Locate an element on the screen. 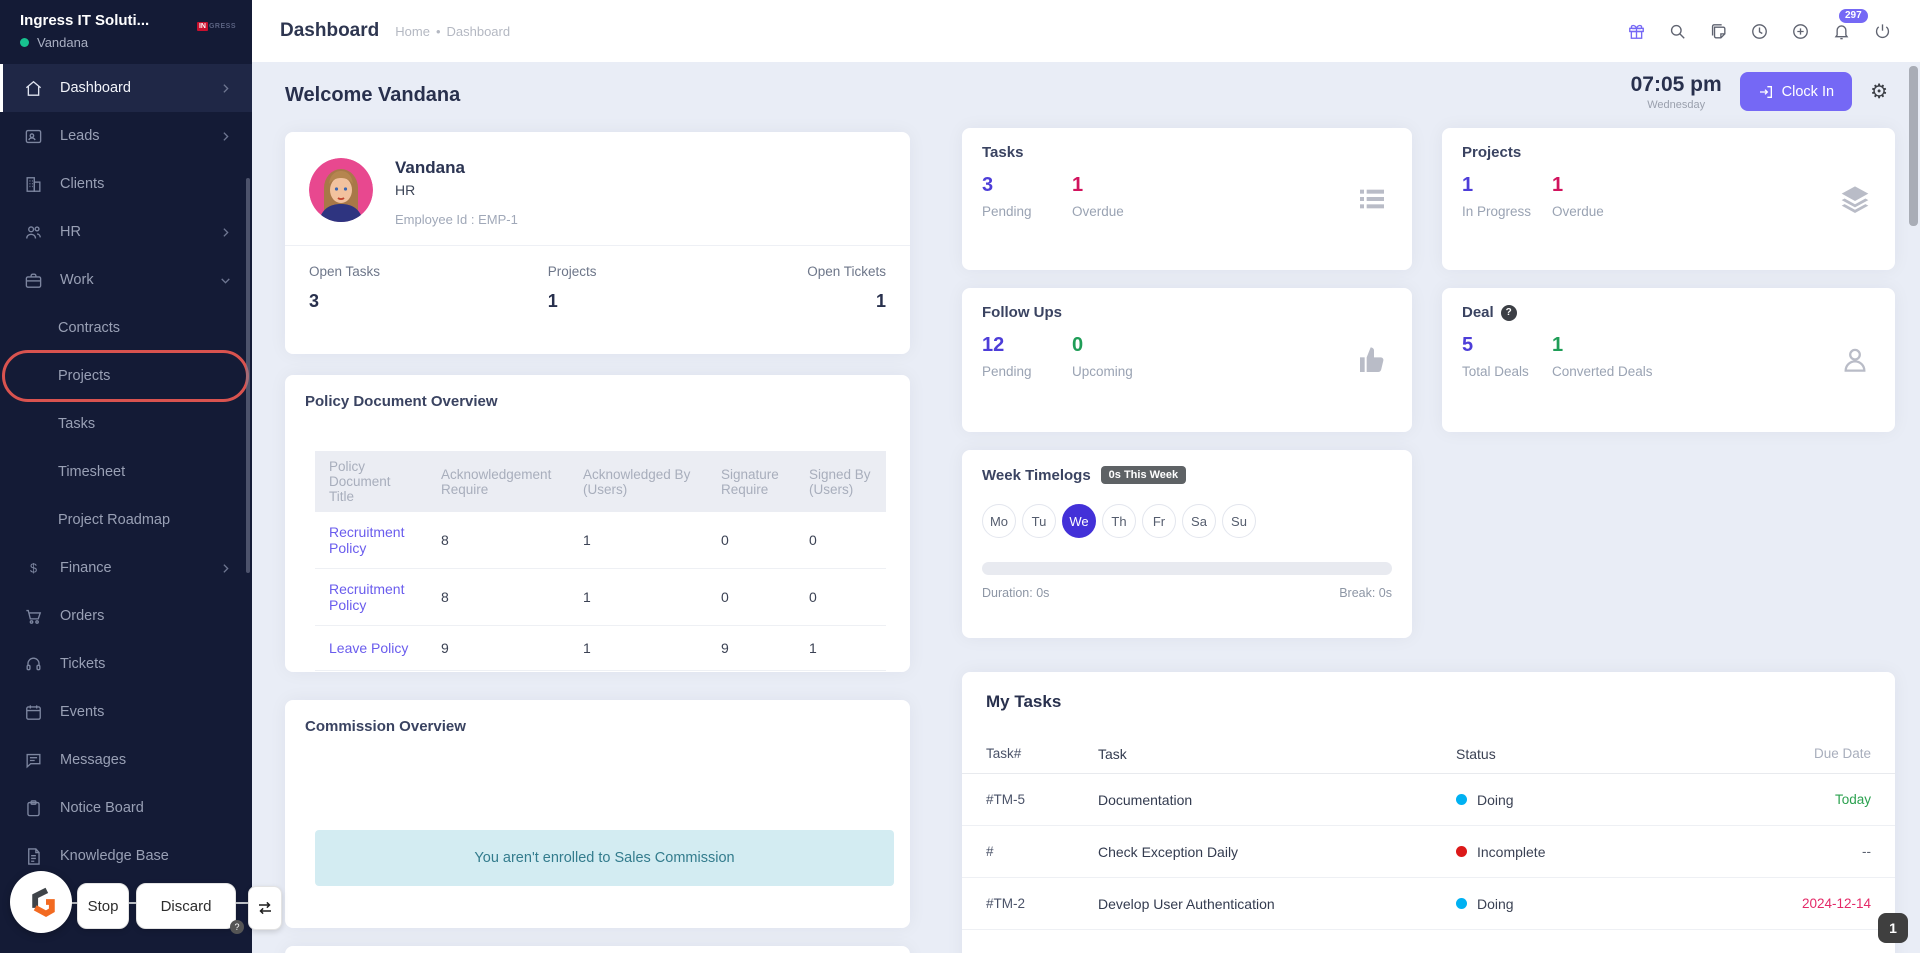 The image size is (1920, 953). followups-upcoming-stat: 0 Upcoming is located at coordinates (1102, 356).